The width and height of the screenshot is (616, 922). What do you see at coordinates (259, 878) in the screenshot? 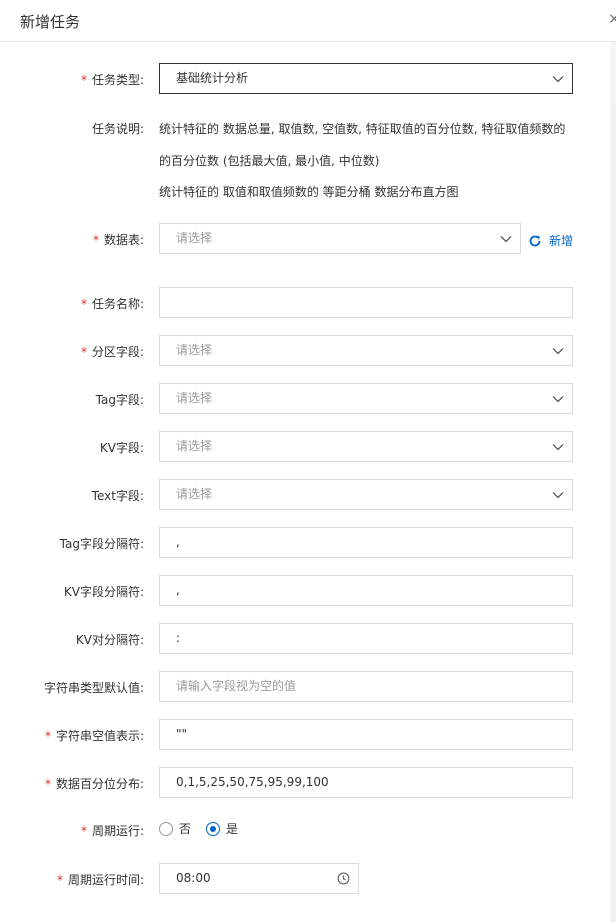
I see `periodic-time-picker: 08:00` at bounding box center [259, 878].